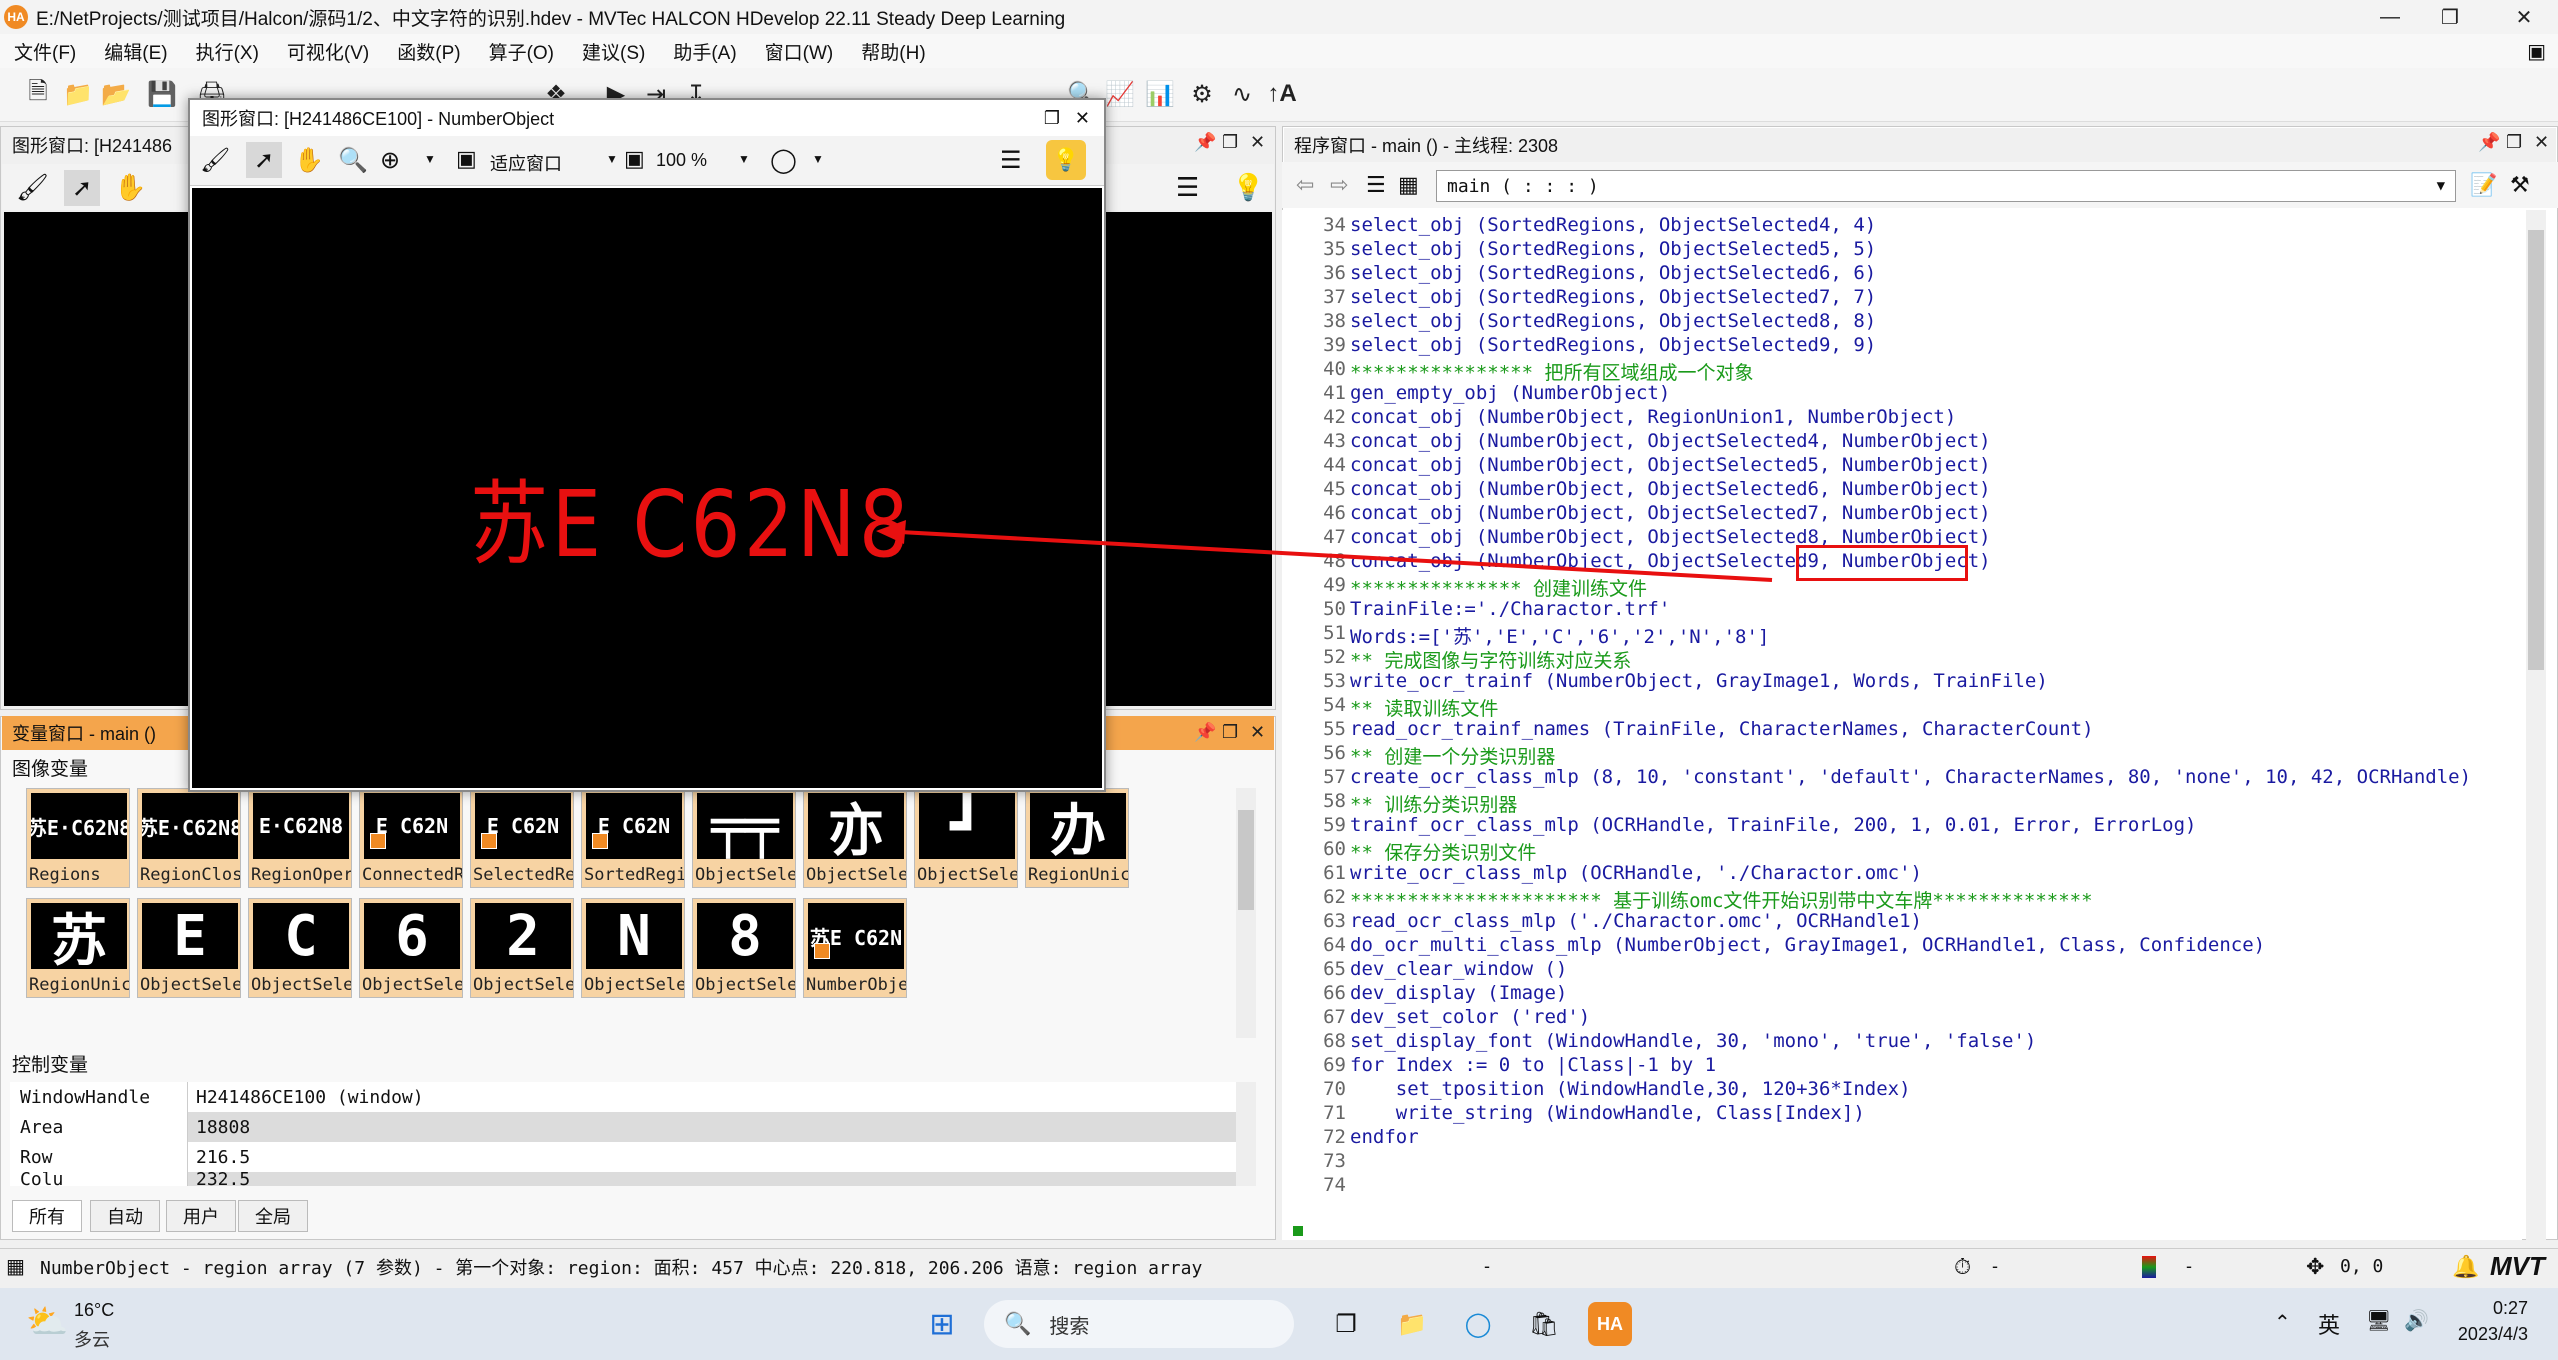 The image size is (2558, 1360). I want to click on weather-icon: ⛅, so click(47, 1322).